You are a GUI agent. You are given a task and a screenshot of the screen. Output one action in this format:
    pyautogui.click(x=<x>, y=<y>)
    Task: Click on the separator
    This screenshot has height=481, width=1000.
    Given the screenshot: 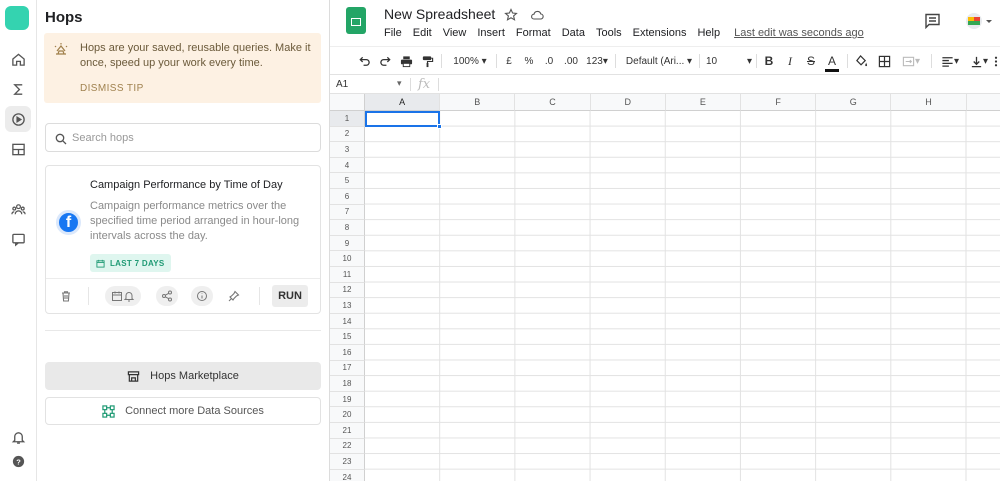 What is the action you would take?
    pyautogui.click(x=931, y=61)
    